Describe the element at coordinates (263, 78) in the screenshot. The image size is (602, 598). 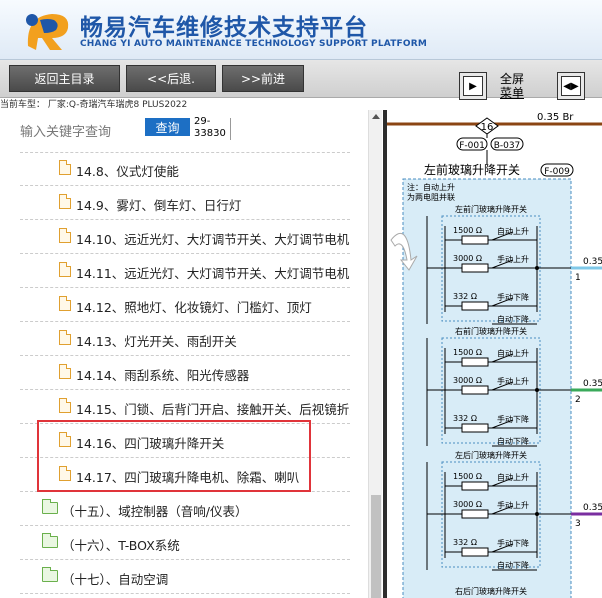
I see `forward-button: >>前进` at that location.